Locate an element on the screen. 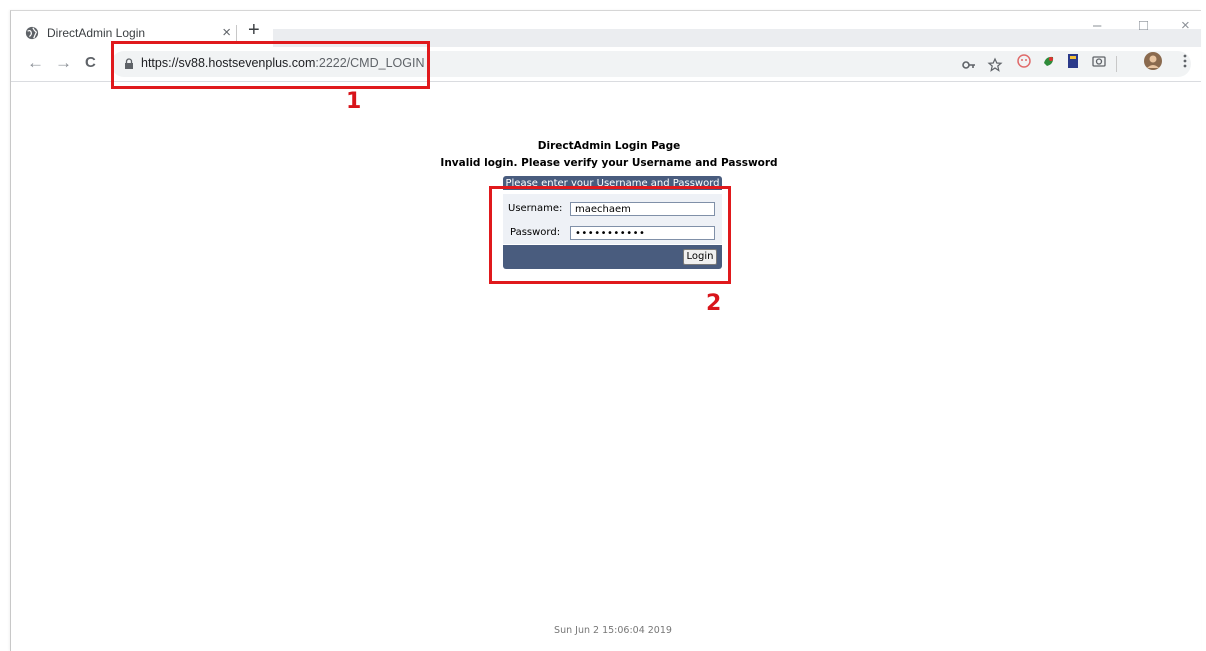 This screenshot has height=651, width=1206. minimize-button: – is located at coordinates (1097, 25).